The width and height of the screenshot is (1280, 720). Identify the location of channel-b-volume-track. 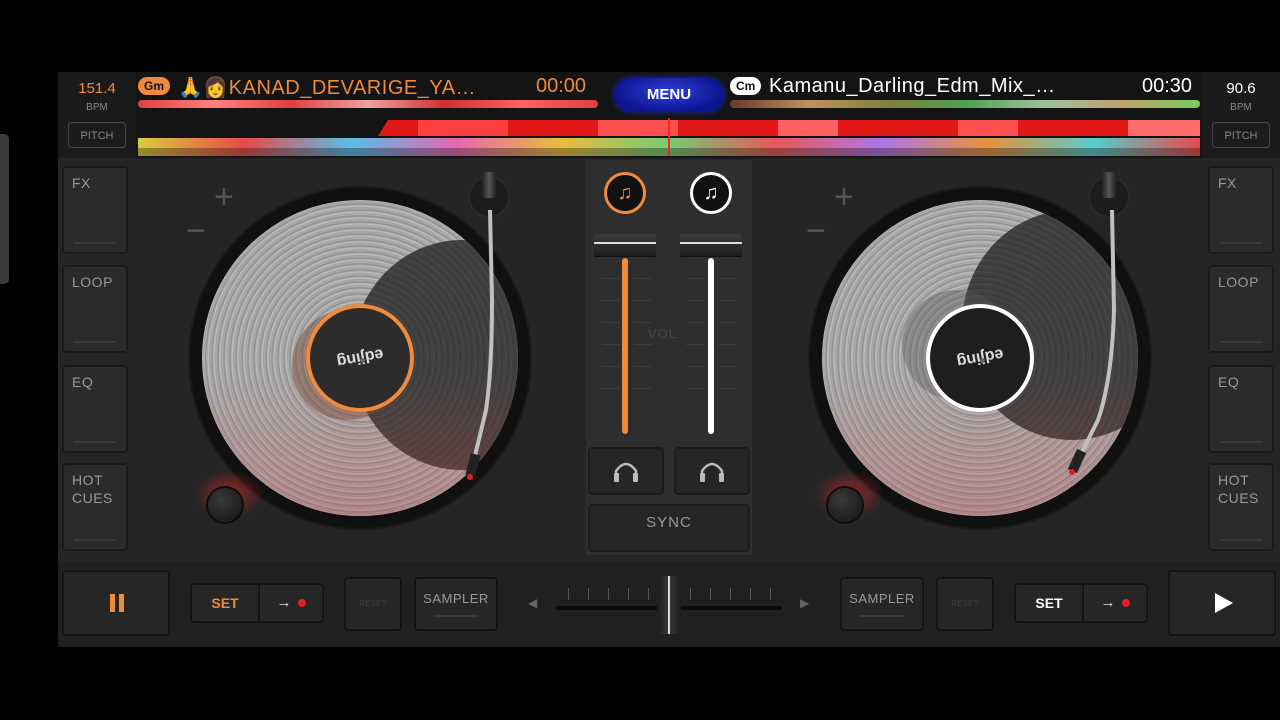
(711, 346).